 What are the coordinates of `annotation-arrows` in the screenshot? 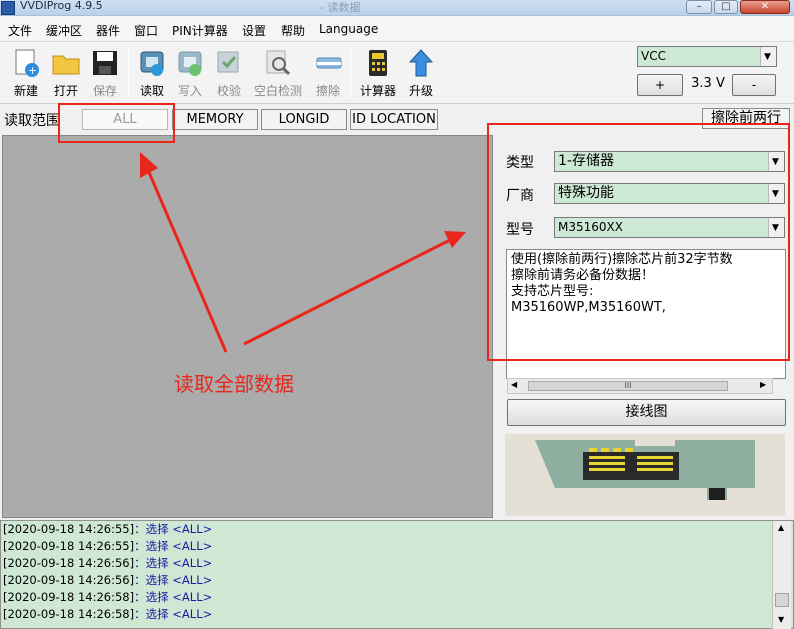 It's located at (303, 252).